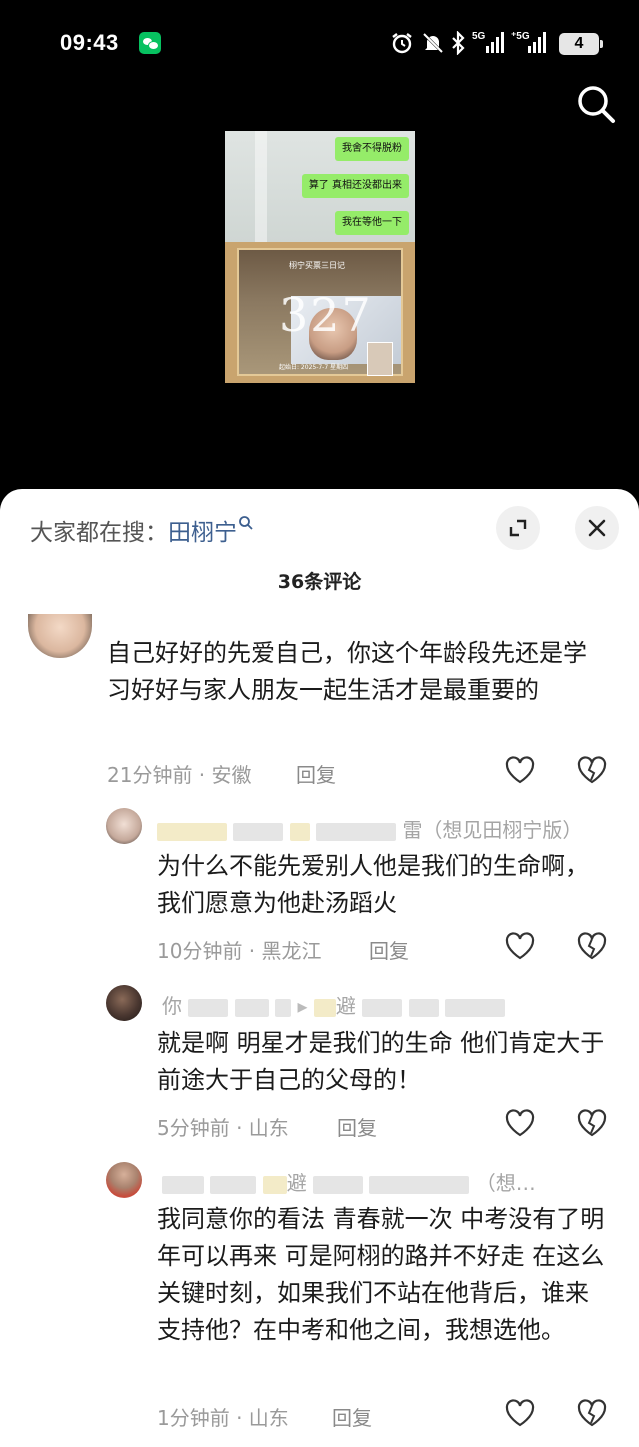  What do you see at coordinates (261, 186) in the screenshot?
I see `window-stripe` at bounding box center [261, 186].